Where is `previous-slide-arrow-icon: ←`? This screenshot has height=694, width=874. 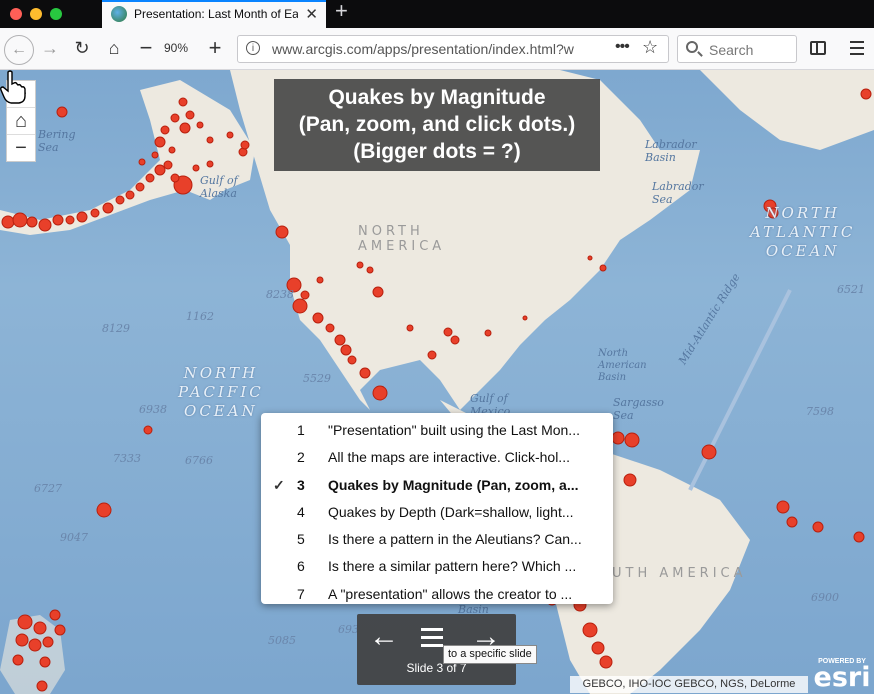 previous-slide-arrow-icon: ← is located at coordinates (384, 637).